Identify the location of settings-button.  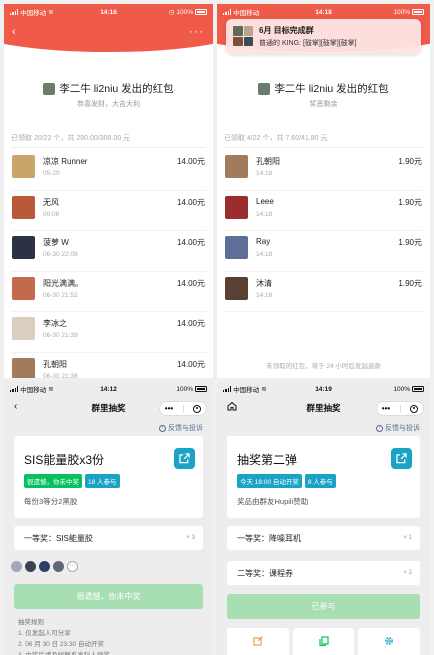
(389, 641).